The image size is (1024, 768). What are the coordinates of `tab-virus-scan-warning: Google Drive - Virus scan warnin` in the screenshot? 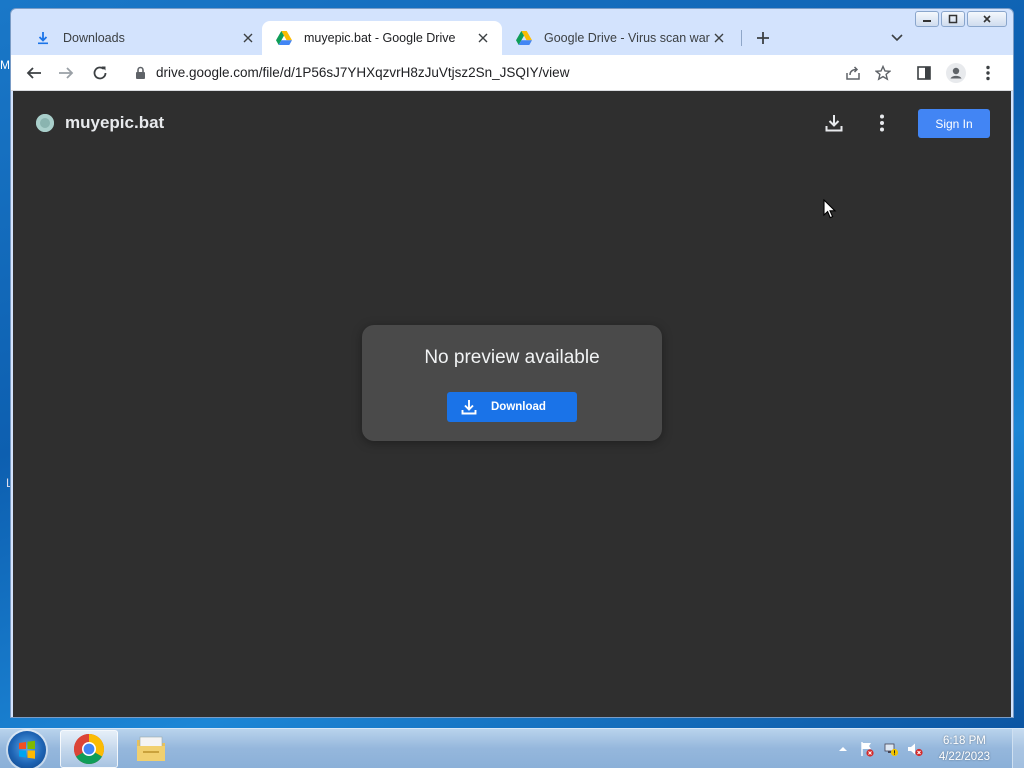 It's located at (620, 38).